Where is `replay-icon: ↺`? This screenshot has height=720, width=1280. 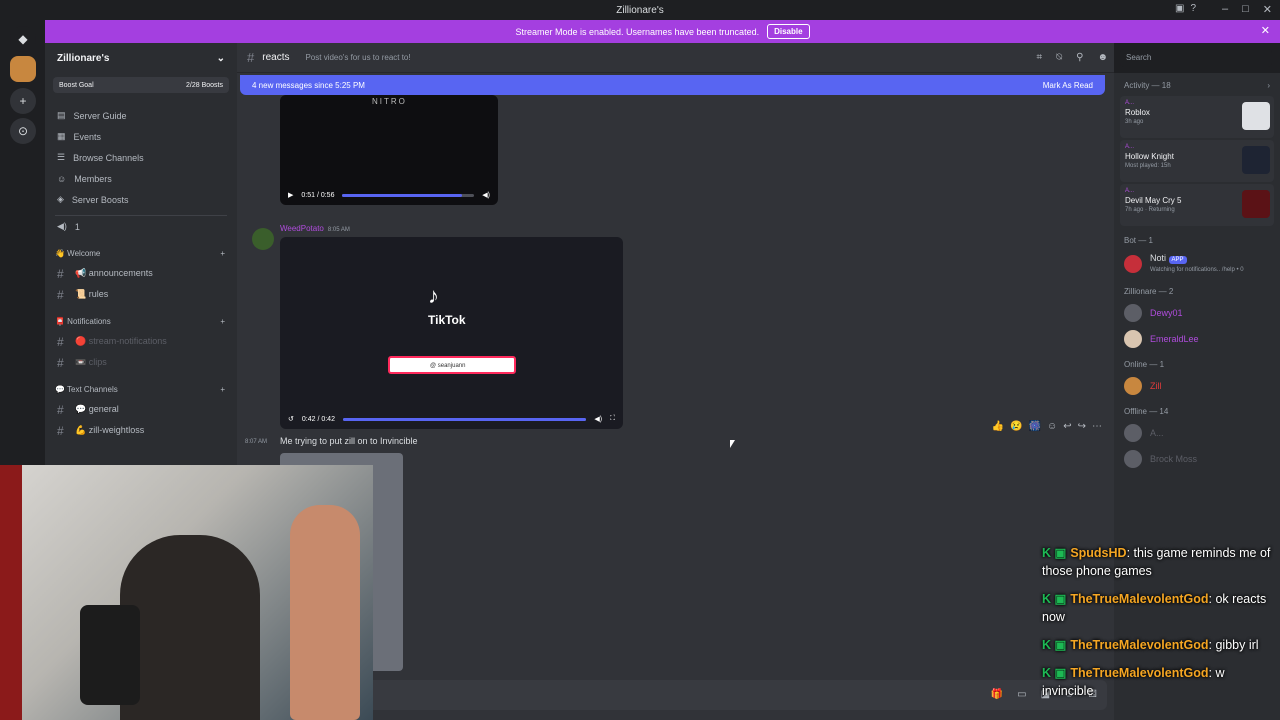 replay-icon: ↺ is located at coordinates (291, 419).